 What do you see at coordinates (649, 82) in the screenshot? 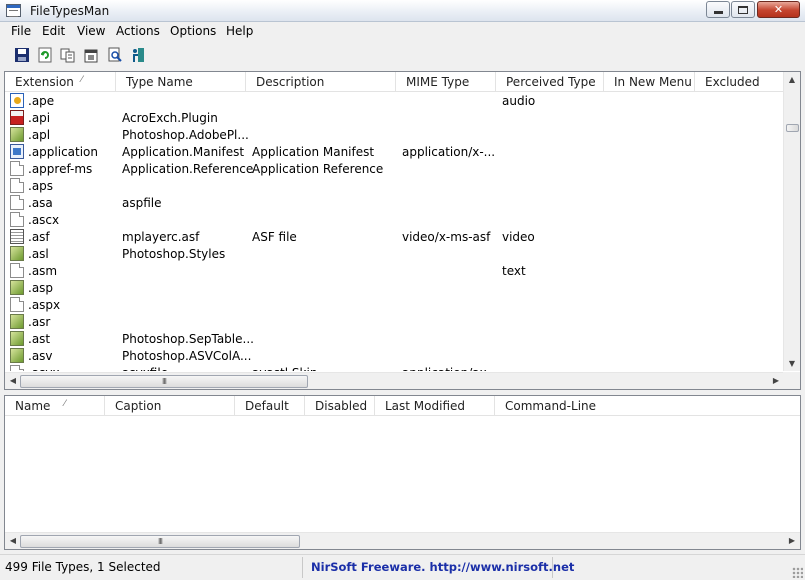
I see `column-in-new-menu: In New Menu` at bounding box center [649, 82].